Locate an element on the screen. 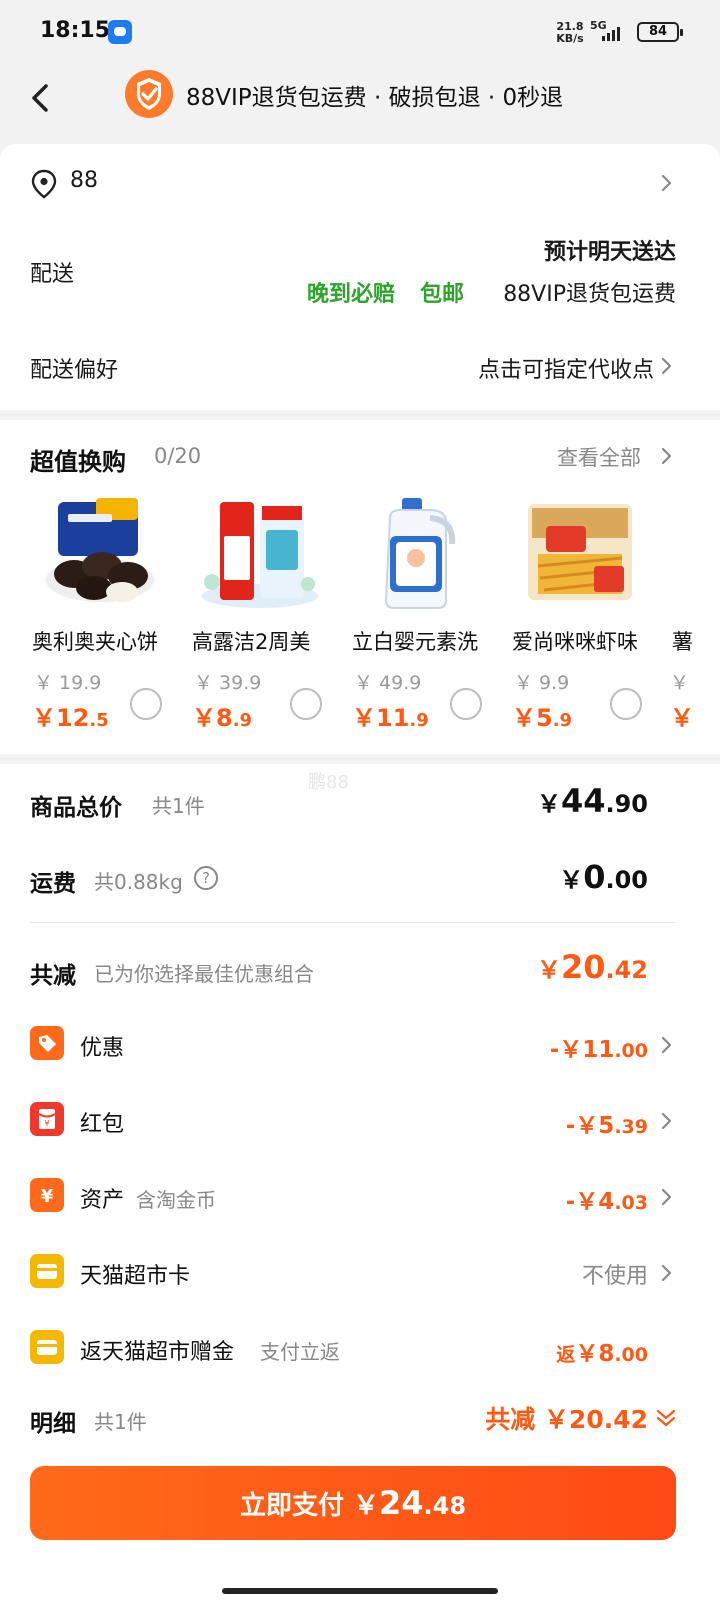 This screenshot has height=1600, width=720. watermark: 鹏88 is located at coordinates (328, 782).